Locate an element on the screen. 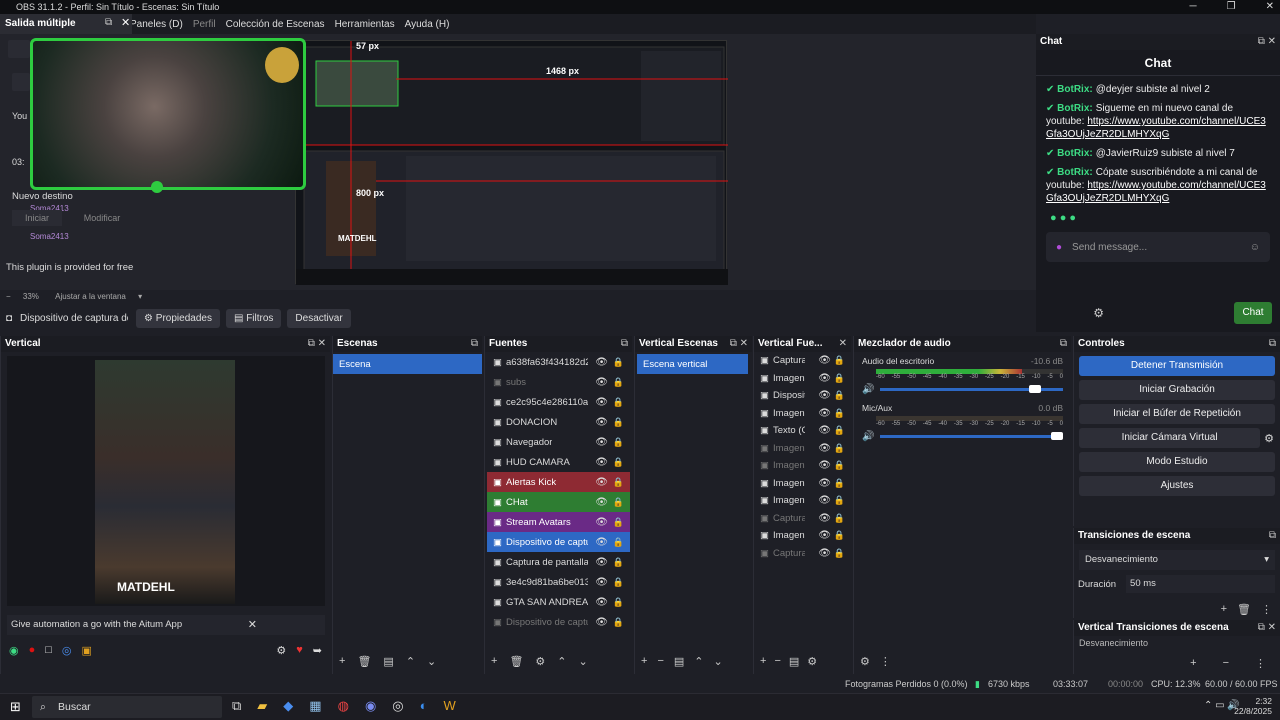 Image resolution: width=1280 pixels, height=720 pixels. mic-icon: ● is located at coordinates (1059, 247).